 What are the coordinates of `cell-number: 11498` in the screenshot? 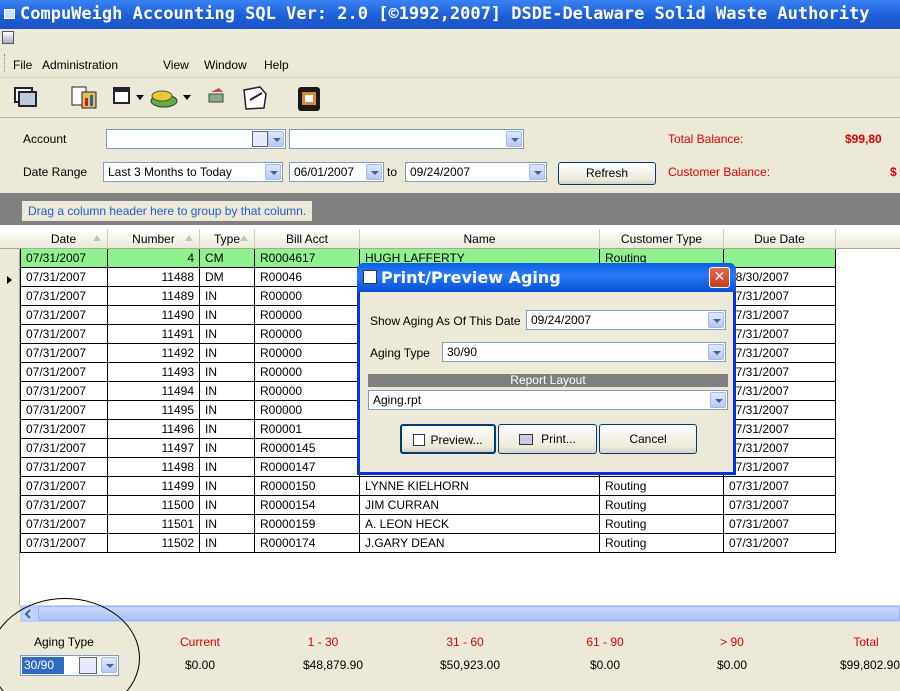 It's located at (154, 467).